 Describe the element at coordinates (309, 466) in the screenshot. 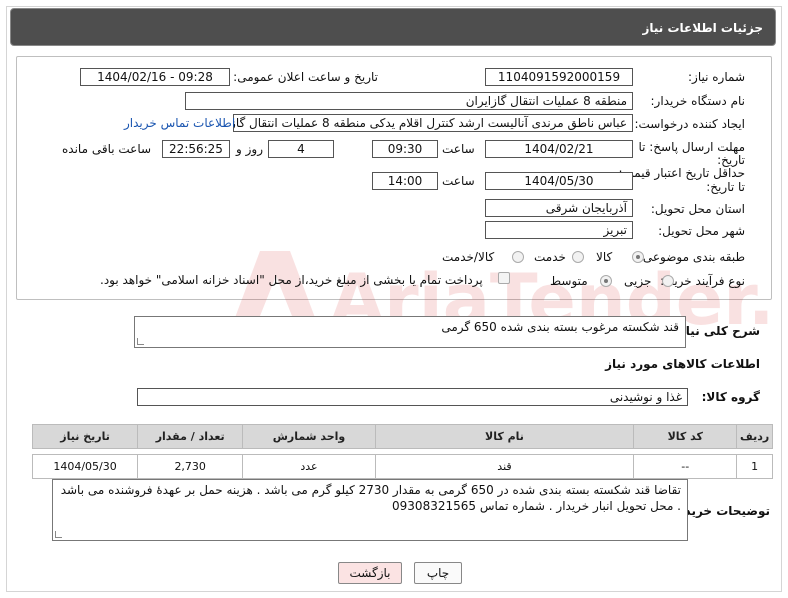

I see `cell-unit: عدد` at that location.